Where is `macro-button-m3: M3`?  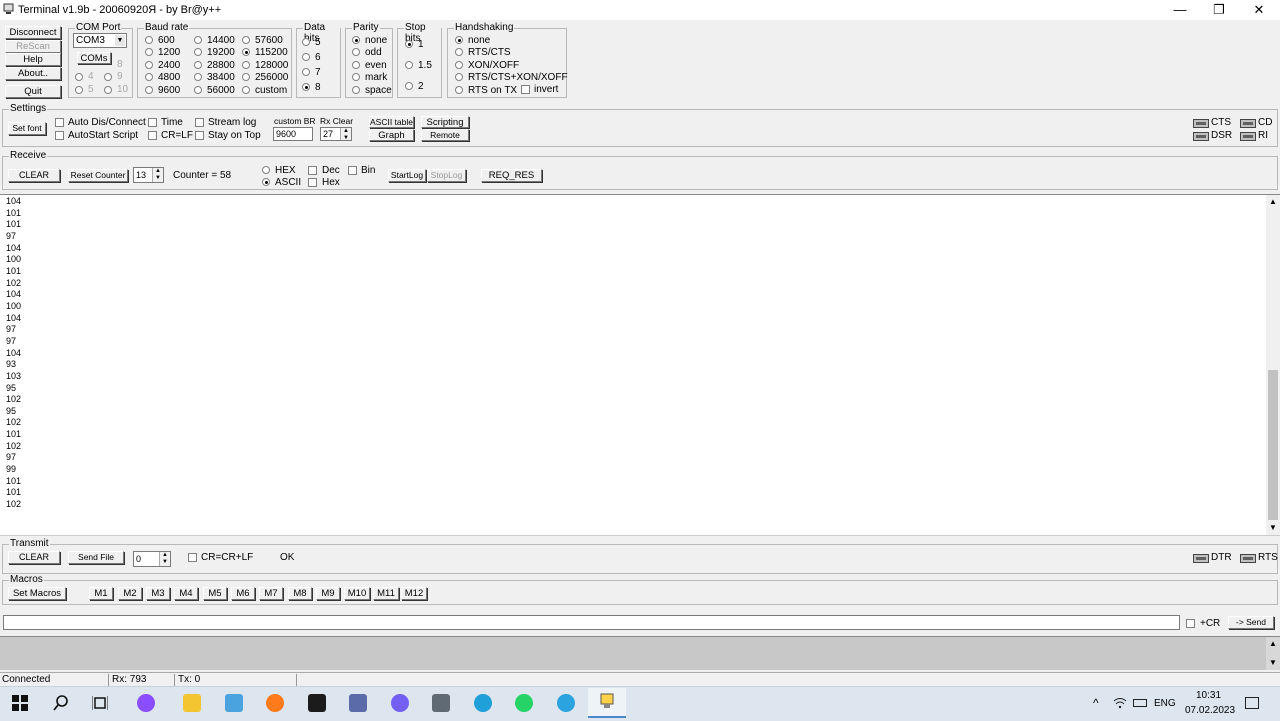
macro-button-m3: M3 is located at coordinates (158, 593).